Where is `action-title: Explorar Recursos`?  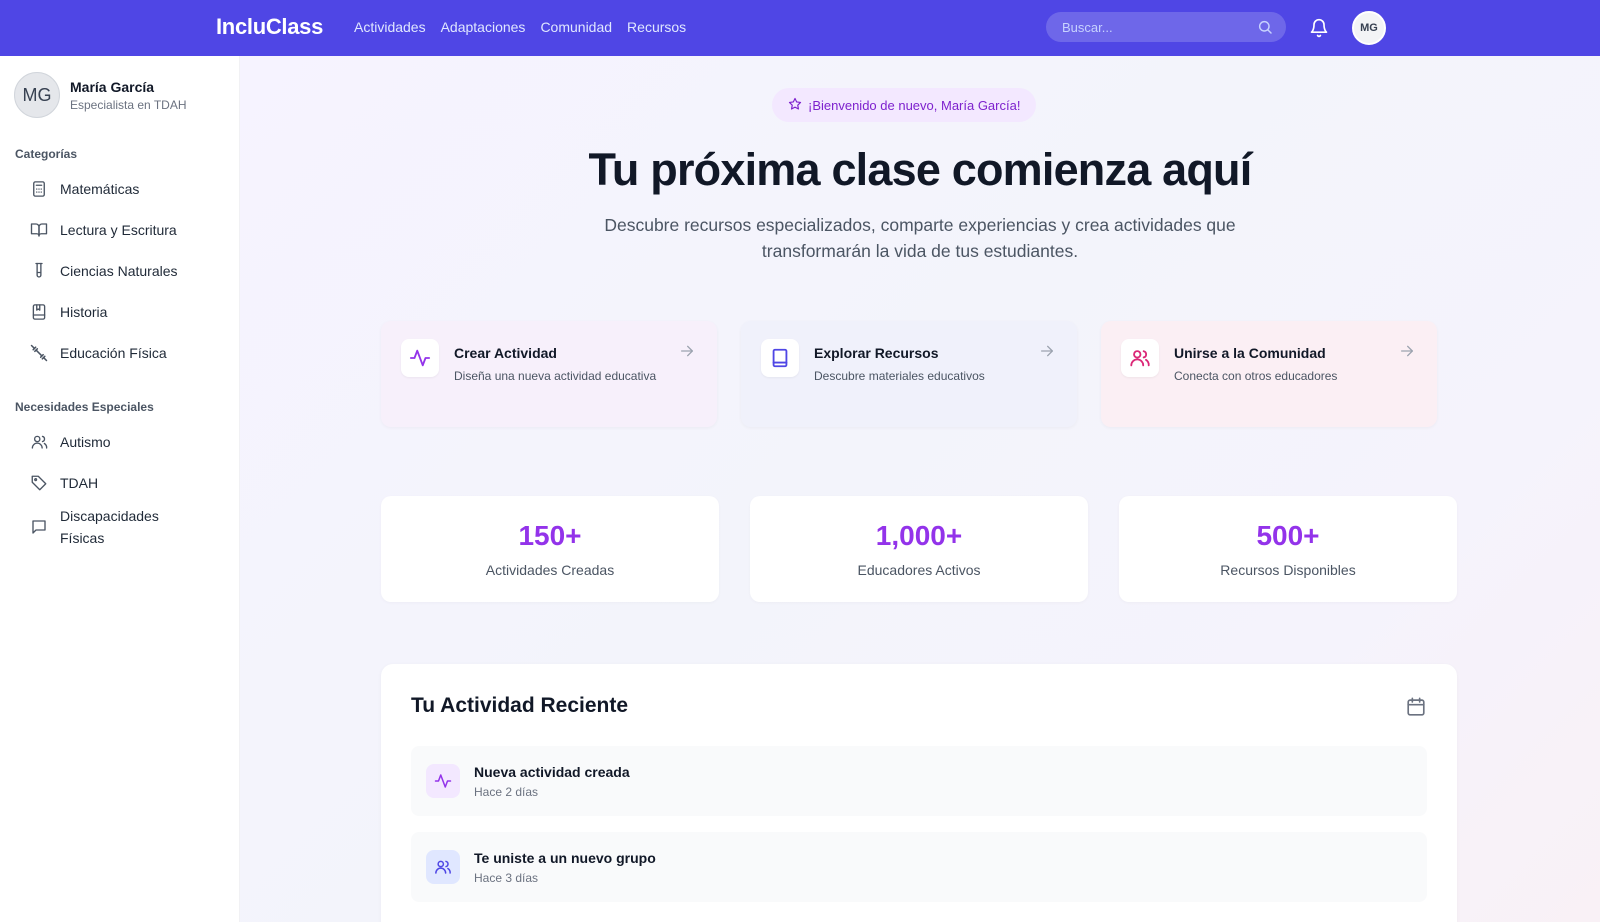 action-title: Explorar Recursos is located at coordinates (876, 353).